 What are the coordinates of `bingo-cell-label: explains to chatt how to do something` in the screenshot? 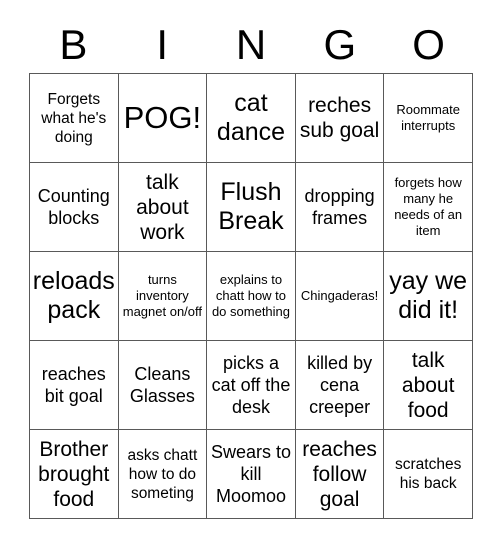 It's located at (251, 295).